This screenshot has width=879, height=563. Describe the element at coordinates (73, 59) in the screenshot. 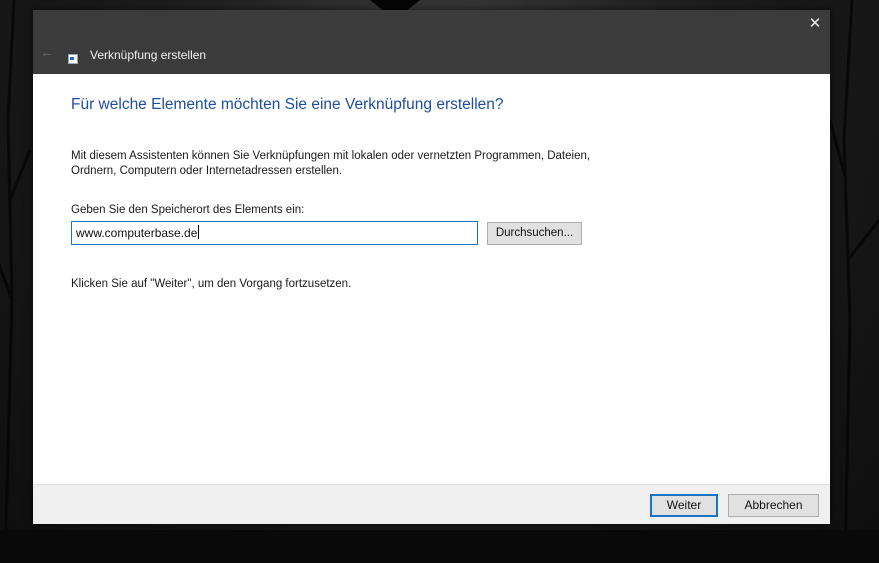

I see `shortcut-wizard-icon` at that location.